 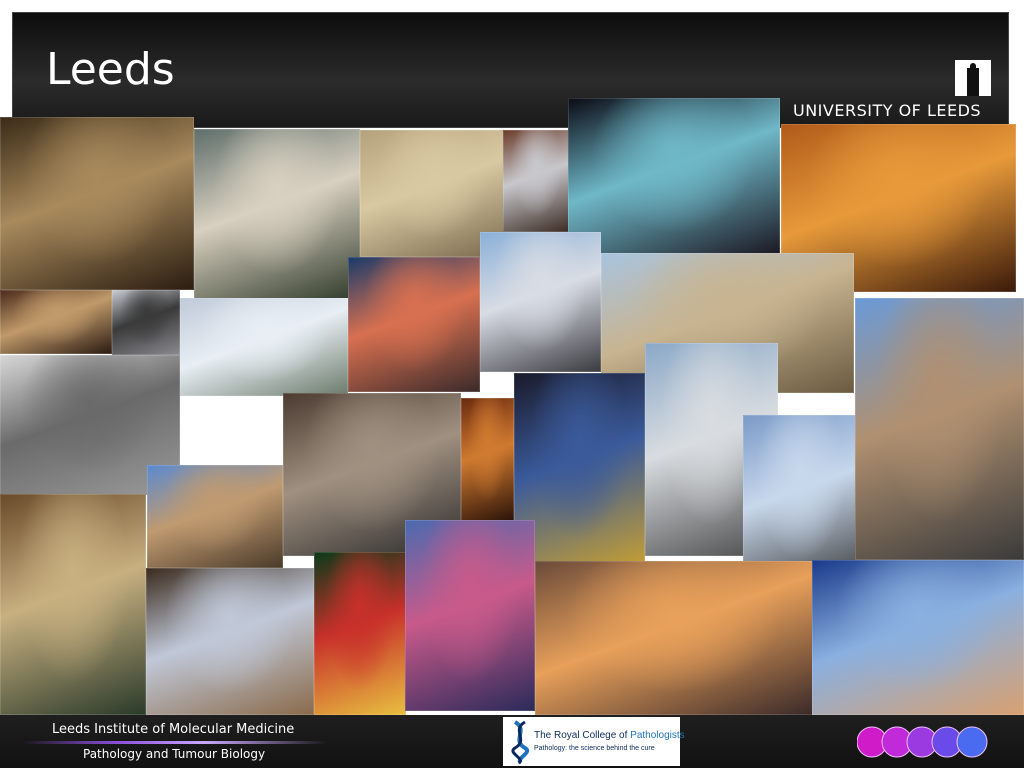 What do you see at coordinates (414, 324) in the screenshot?
I see `photo-town-hall-sunset` at bounding box center [414, 324].